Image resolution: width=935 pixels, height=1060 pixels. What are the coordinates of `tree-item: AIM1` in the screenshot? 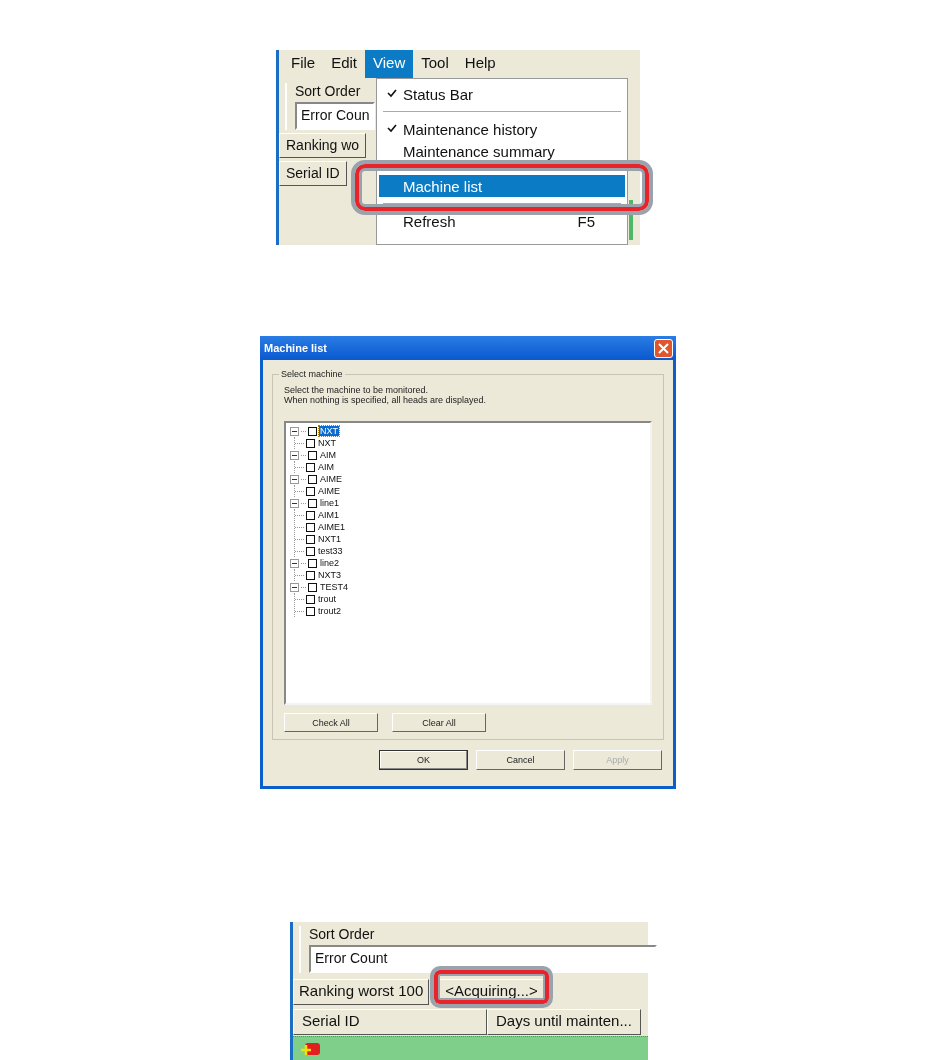 It's located at (328, 515).